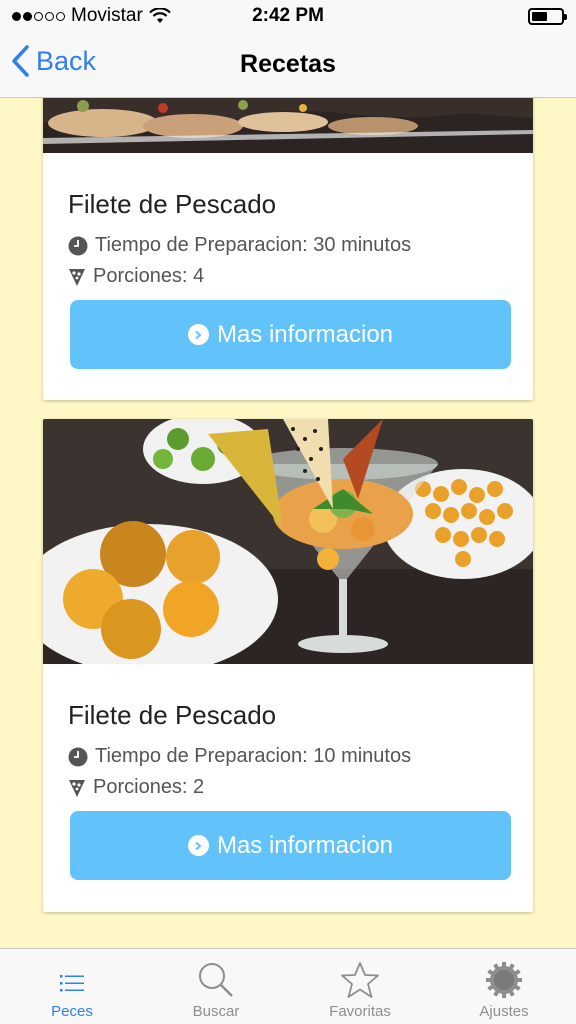  Describe the element at coordinates (149, 276) in the screenshot. I see `portions-text: Porciones: 4` at that location.